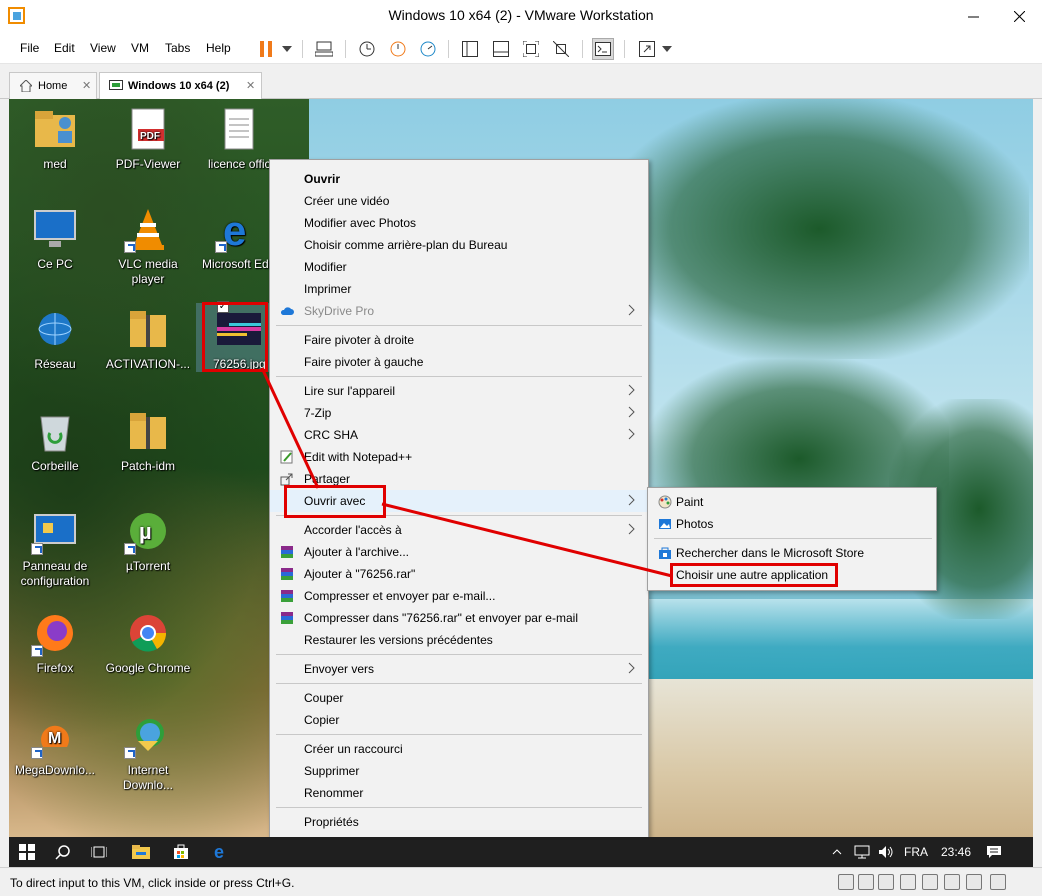  I want to click on desktop-icon-utorrent: µ µTorrent, so click(148, 540).